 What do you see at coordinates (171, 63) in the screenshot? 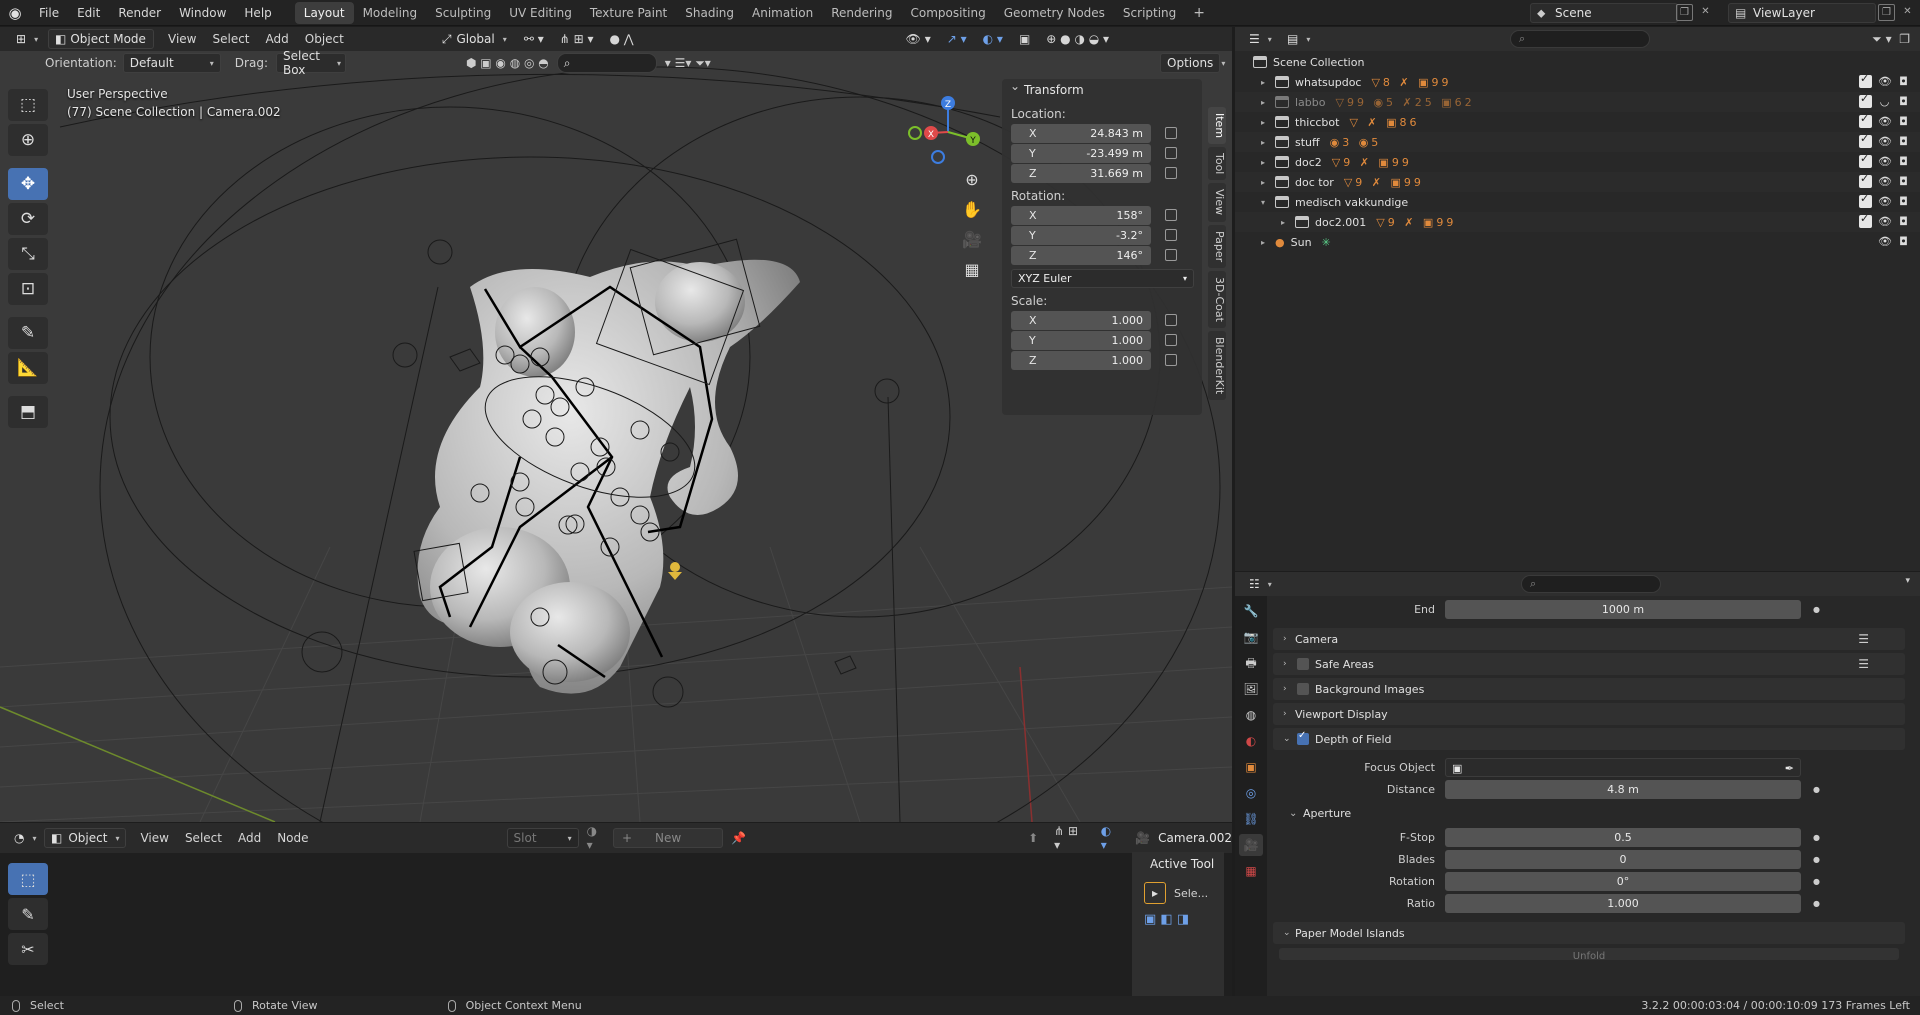
I see `orientation-dropdown: Default ▾` at bounding box center [171, 63].